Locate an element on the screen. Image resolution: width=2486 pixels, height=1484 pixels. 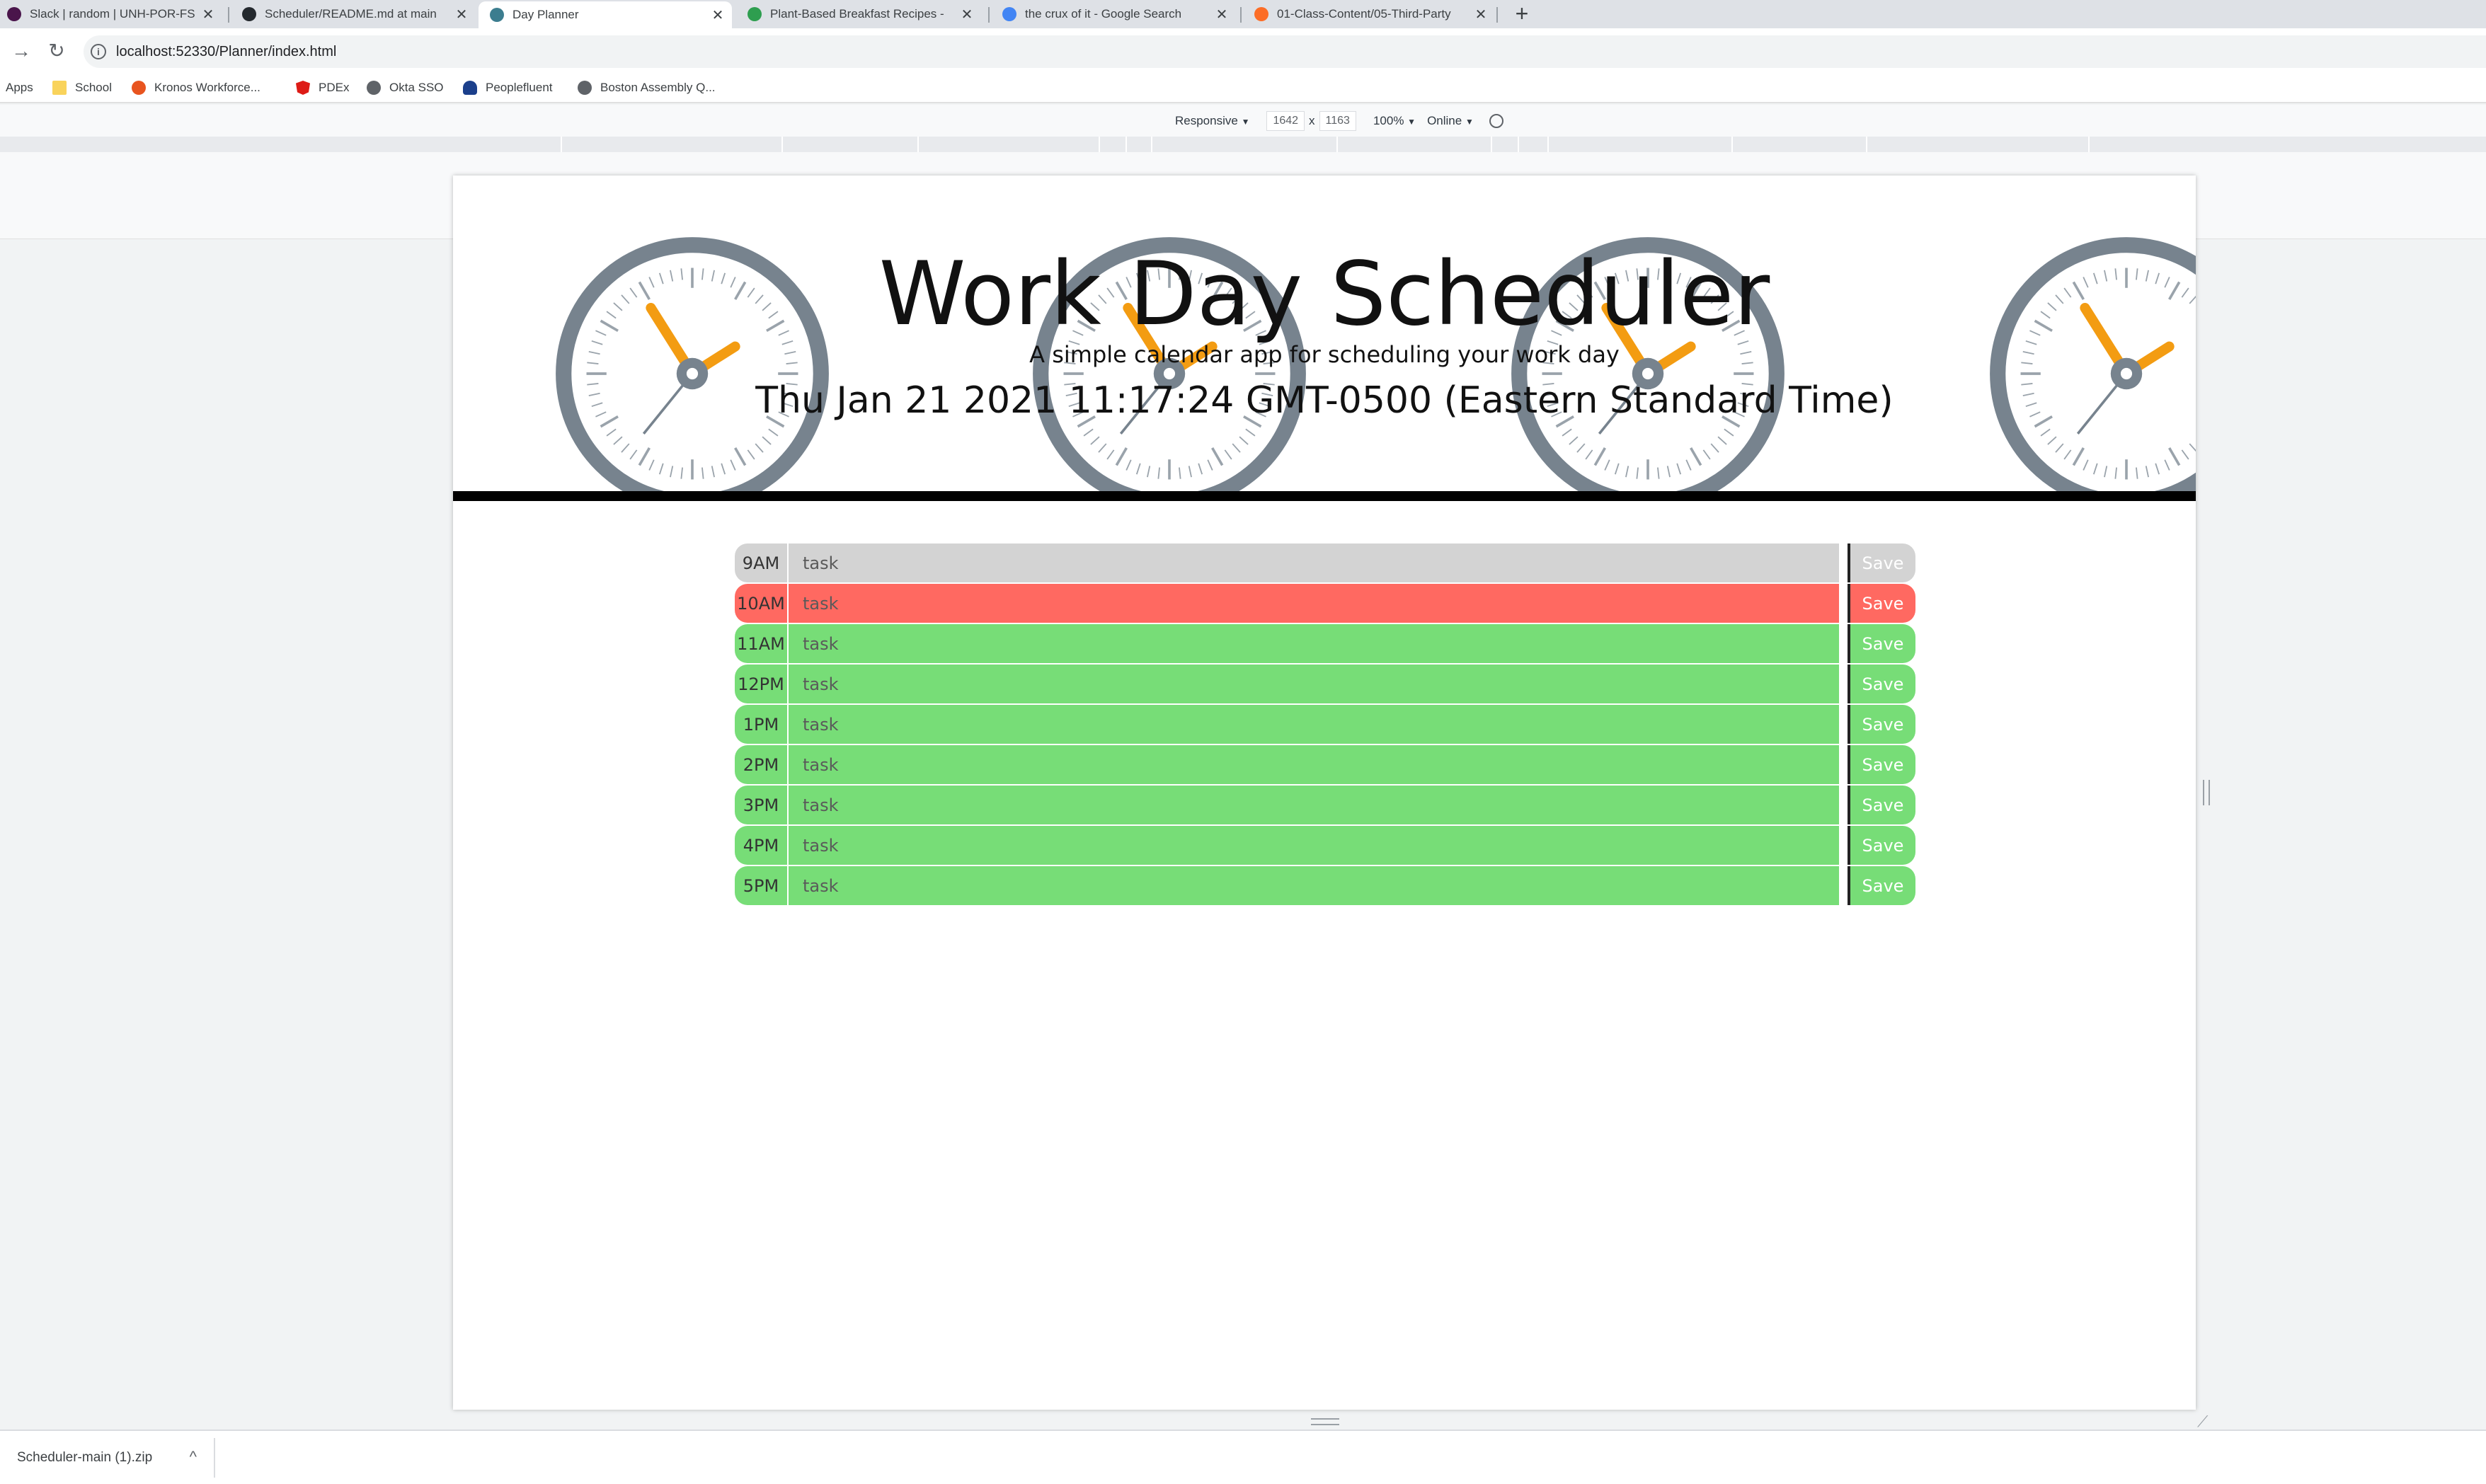
reload-icon: ↻ is located at coordinates (56, 51).